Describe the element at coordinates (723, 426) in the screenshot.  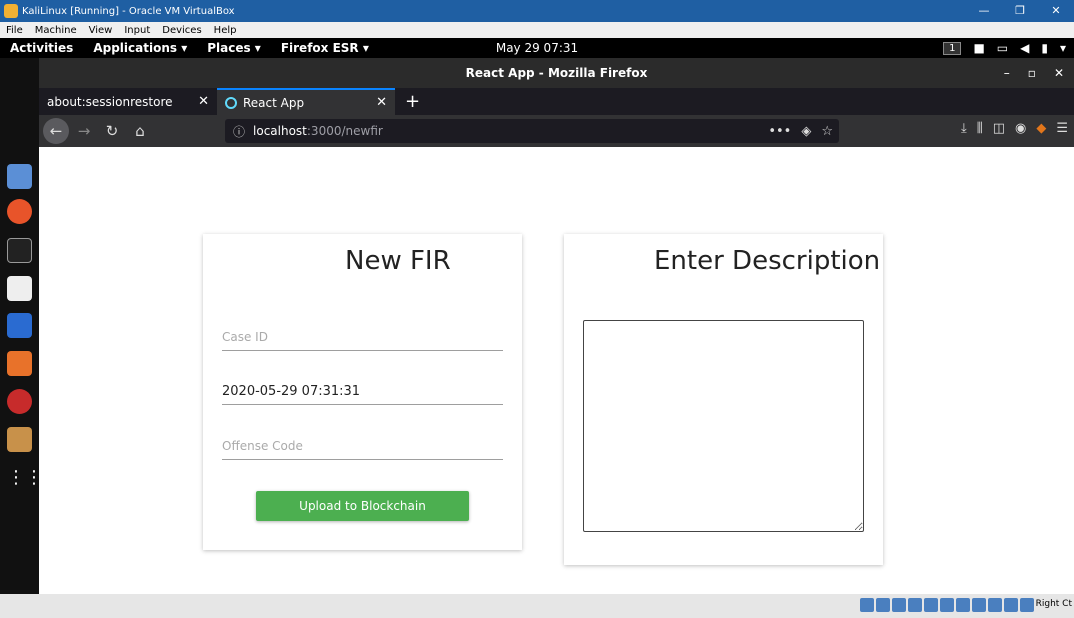
I see `description-textarea` at that location.